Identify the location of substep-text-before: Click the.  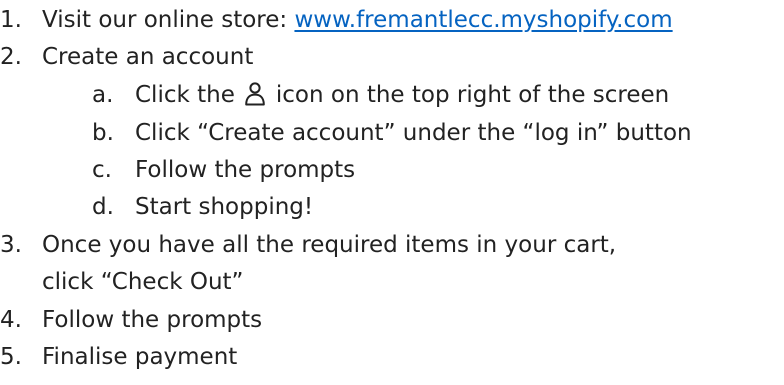
(185, 95).